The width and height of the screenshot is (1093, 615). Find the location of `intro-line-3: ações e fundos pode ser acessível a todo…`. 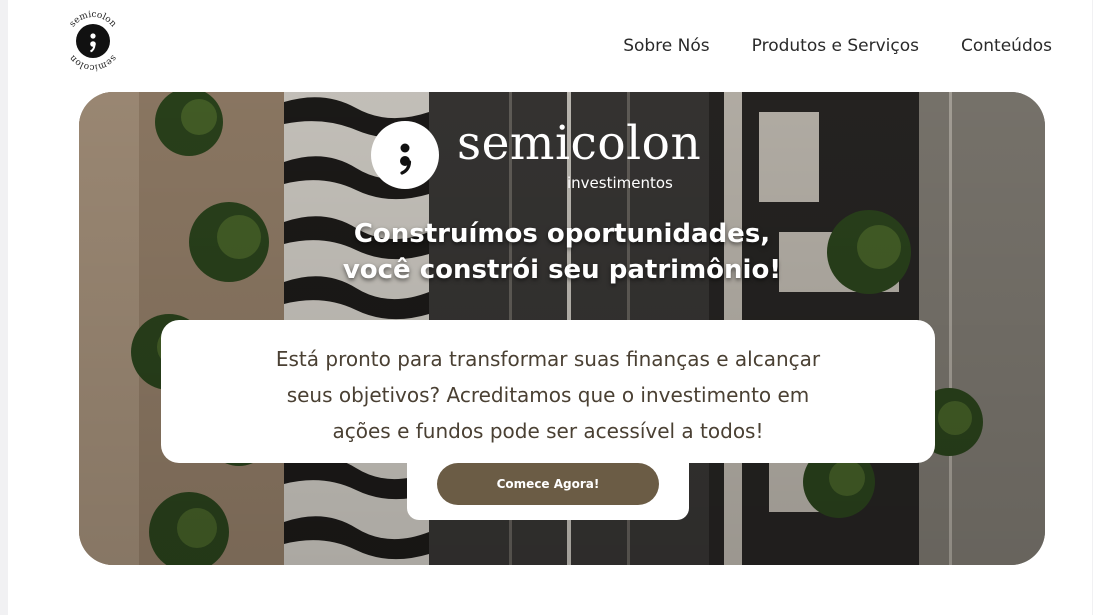

intro-line-3: ações e fundos pode ser acessível a todo… is located at coordinates (548, 431).